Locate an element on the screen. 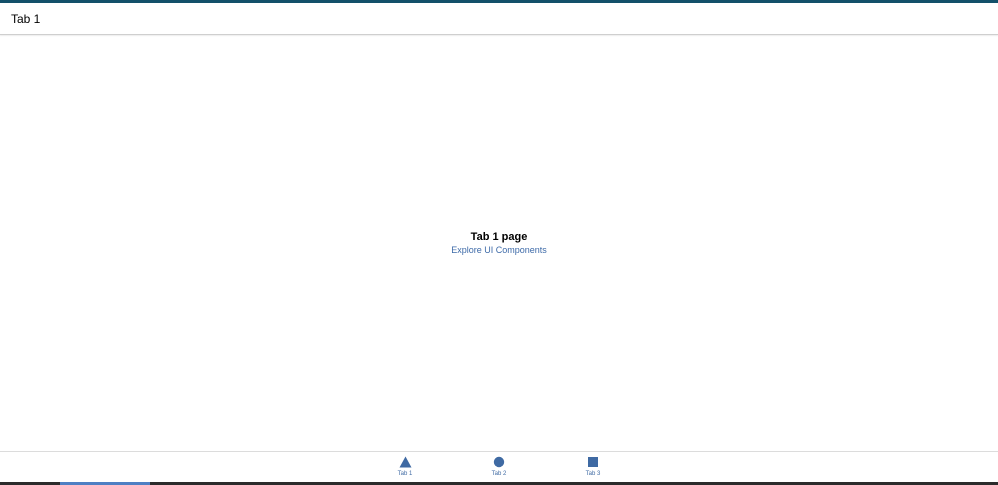 Image resolution: width=998 pixels, height=485 pixels. tab-1: Tab 1 is located at coordinates (405, 468).